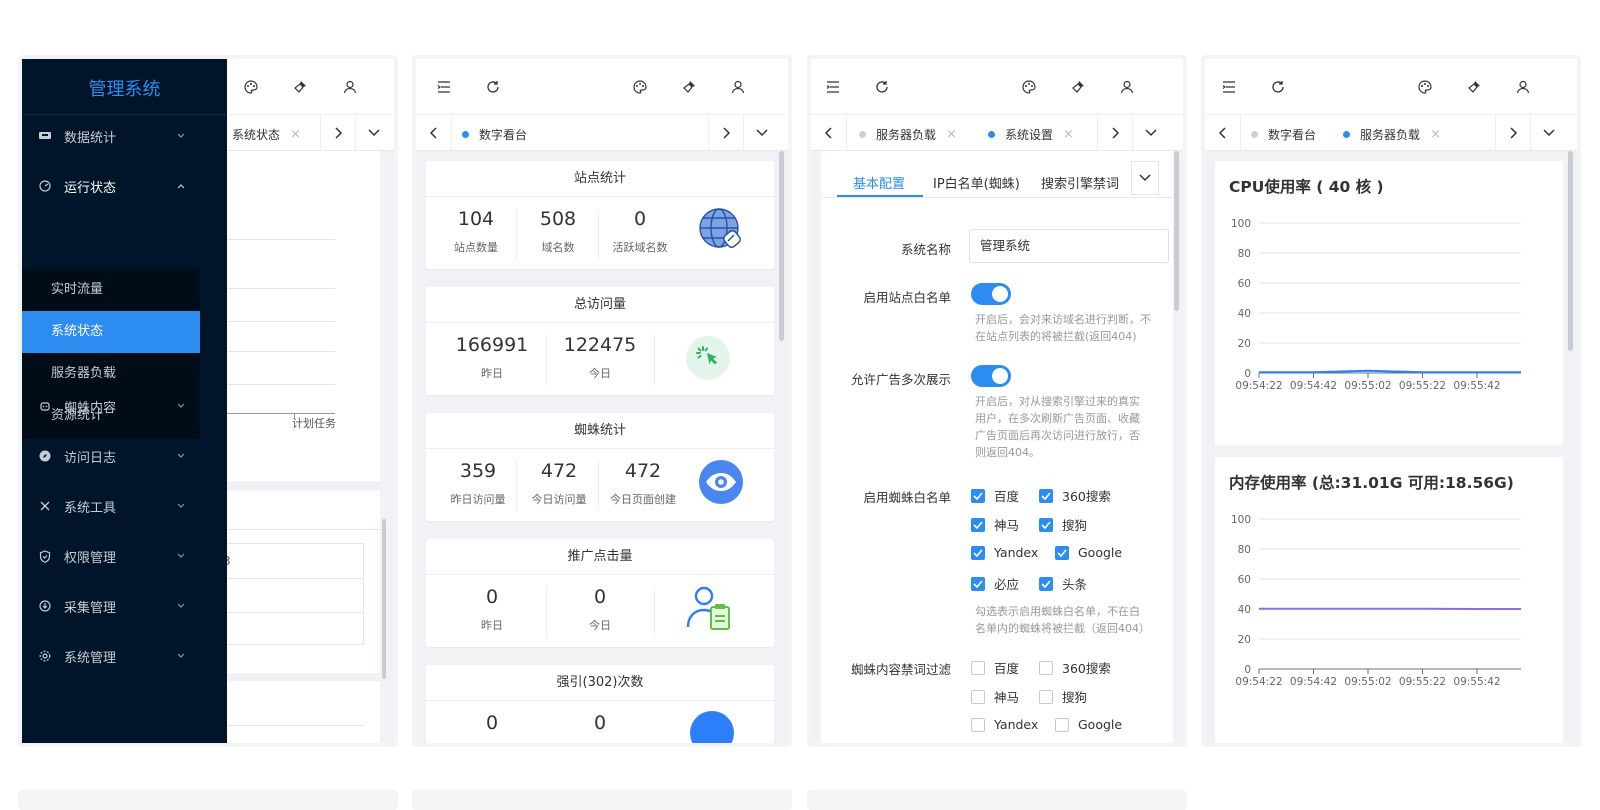 The height and width of the screenshot is (810, 1600). What do you see at coordinates (995, 495) in the screenshot?
I see `spider-whitelist-checkbox-baidu: 百度` at bounding box center [995, 495].